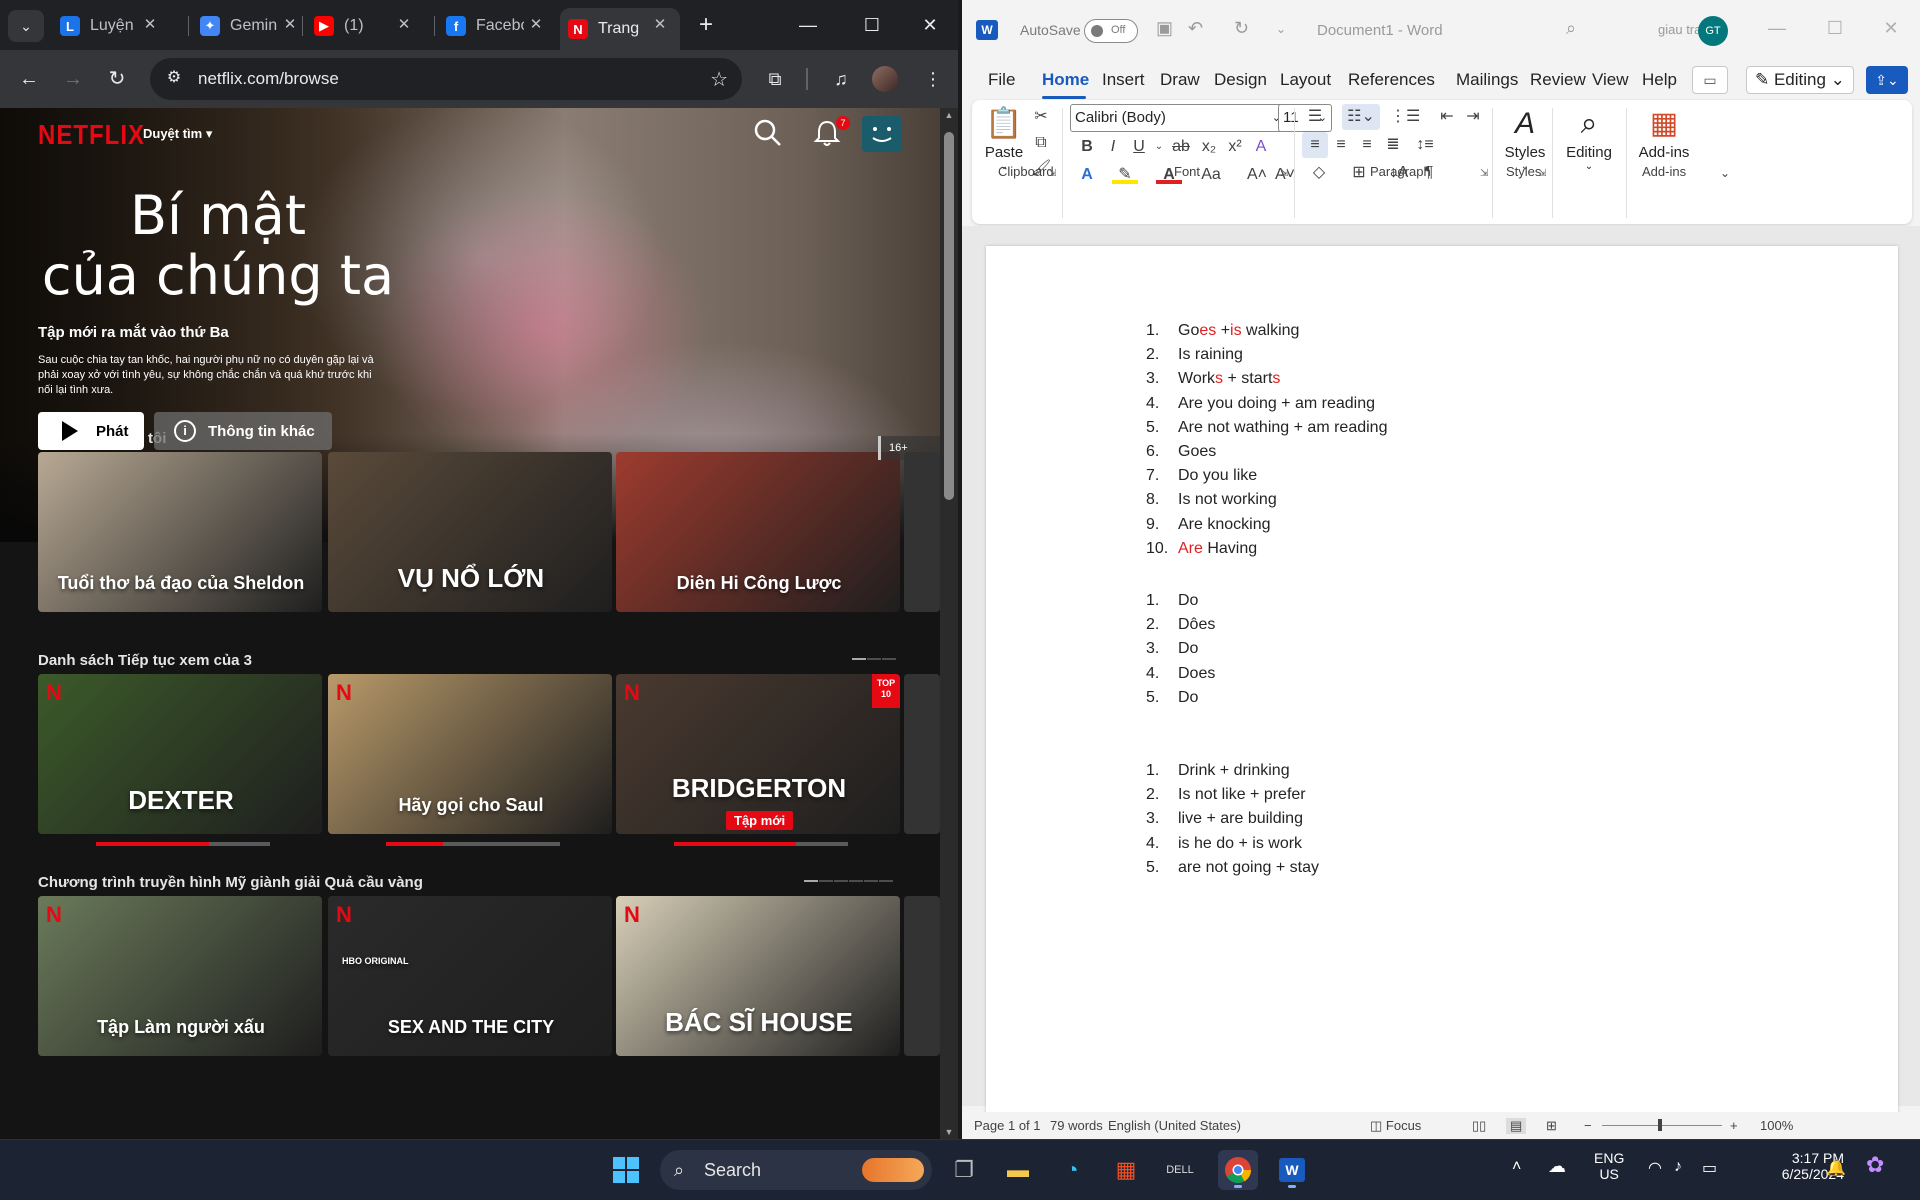 This screenshot has height=1200, width=1920. What do you see at coordinates (872, 25) in the screenshot?
I see `maximize-button: ☐` at bounding box center [872, 25].